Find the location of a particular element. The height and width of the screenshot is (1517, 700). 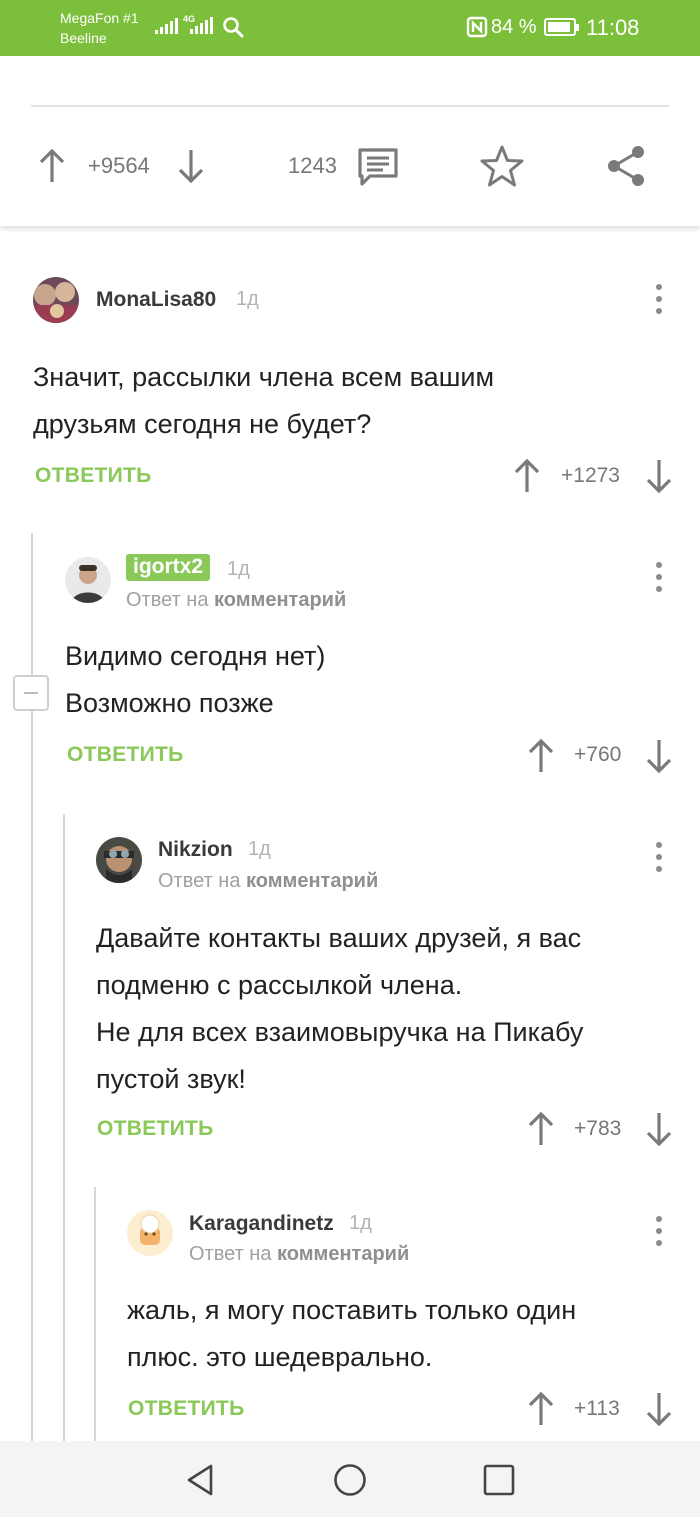

comments-count: 1243 is located at coordinates (312, 166).